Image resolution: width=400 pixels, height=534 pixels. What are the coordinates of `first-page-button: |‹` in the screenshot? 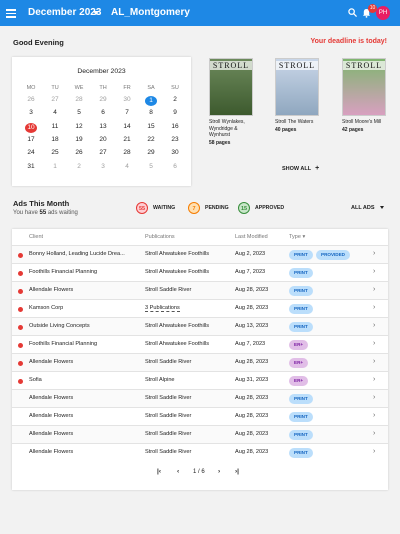 It's located at (159, 471).